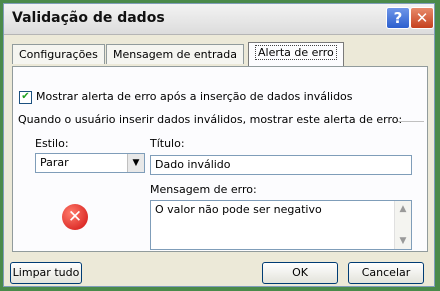  What do you see at coordinates (300, 273) in the screenshot?
I see `ok-button: OK` at bounding box center [300, 273].